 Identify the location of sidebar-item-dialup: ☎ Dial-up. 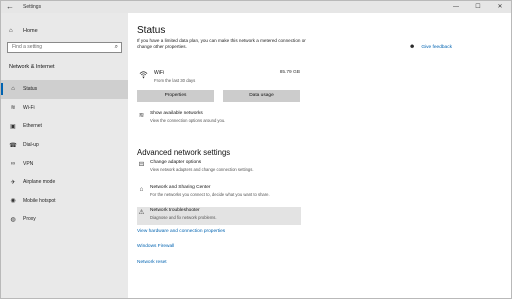
(64, 145).